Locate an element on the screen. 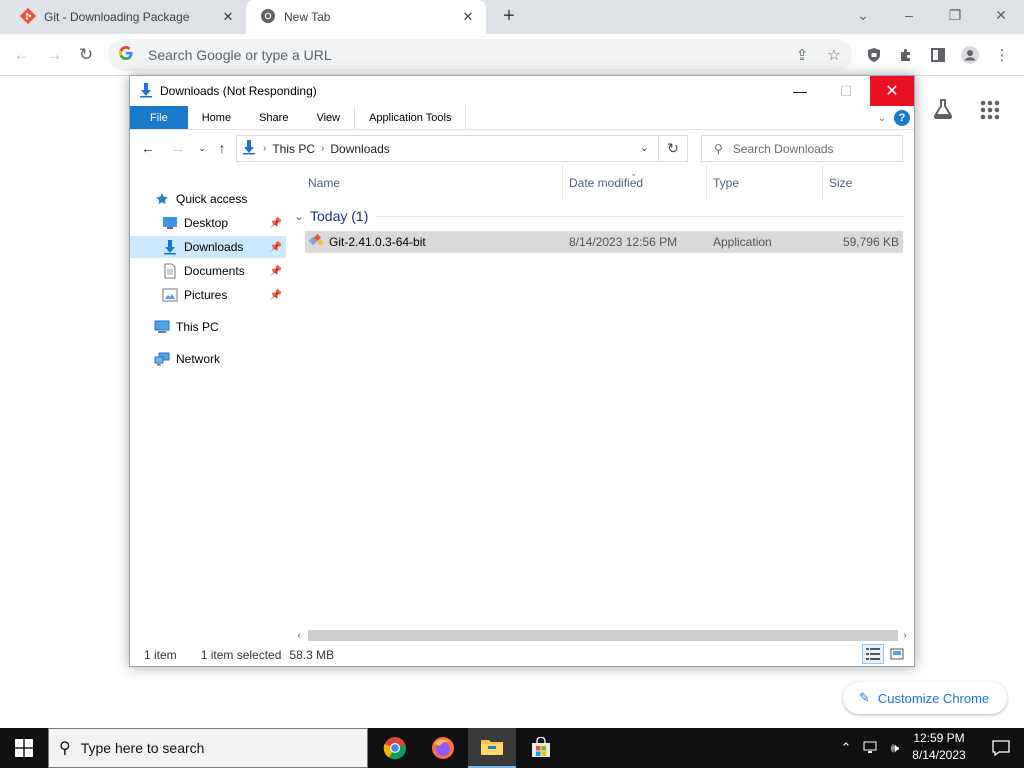 The width and height of the screenshot is (1024, 768). nav-network: Network is located at coordinates (219, 359).